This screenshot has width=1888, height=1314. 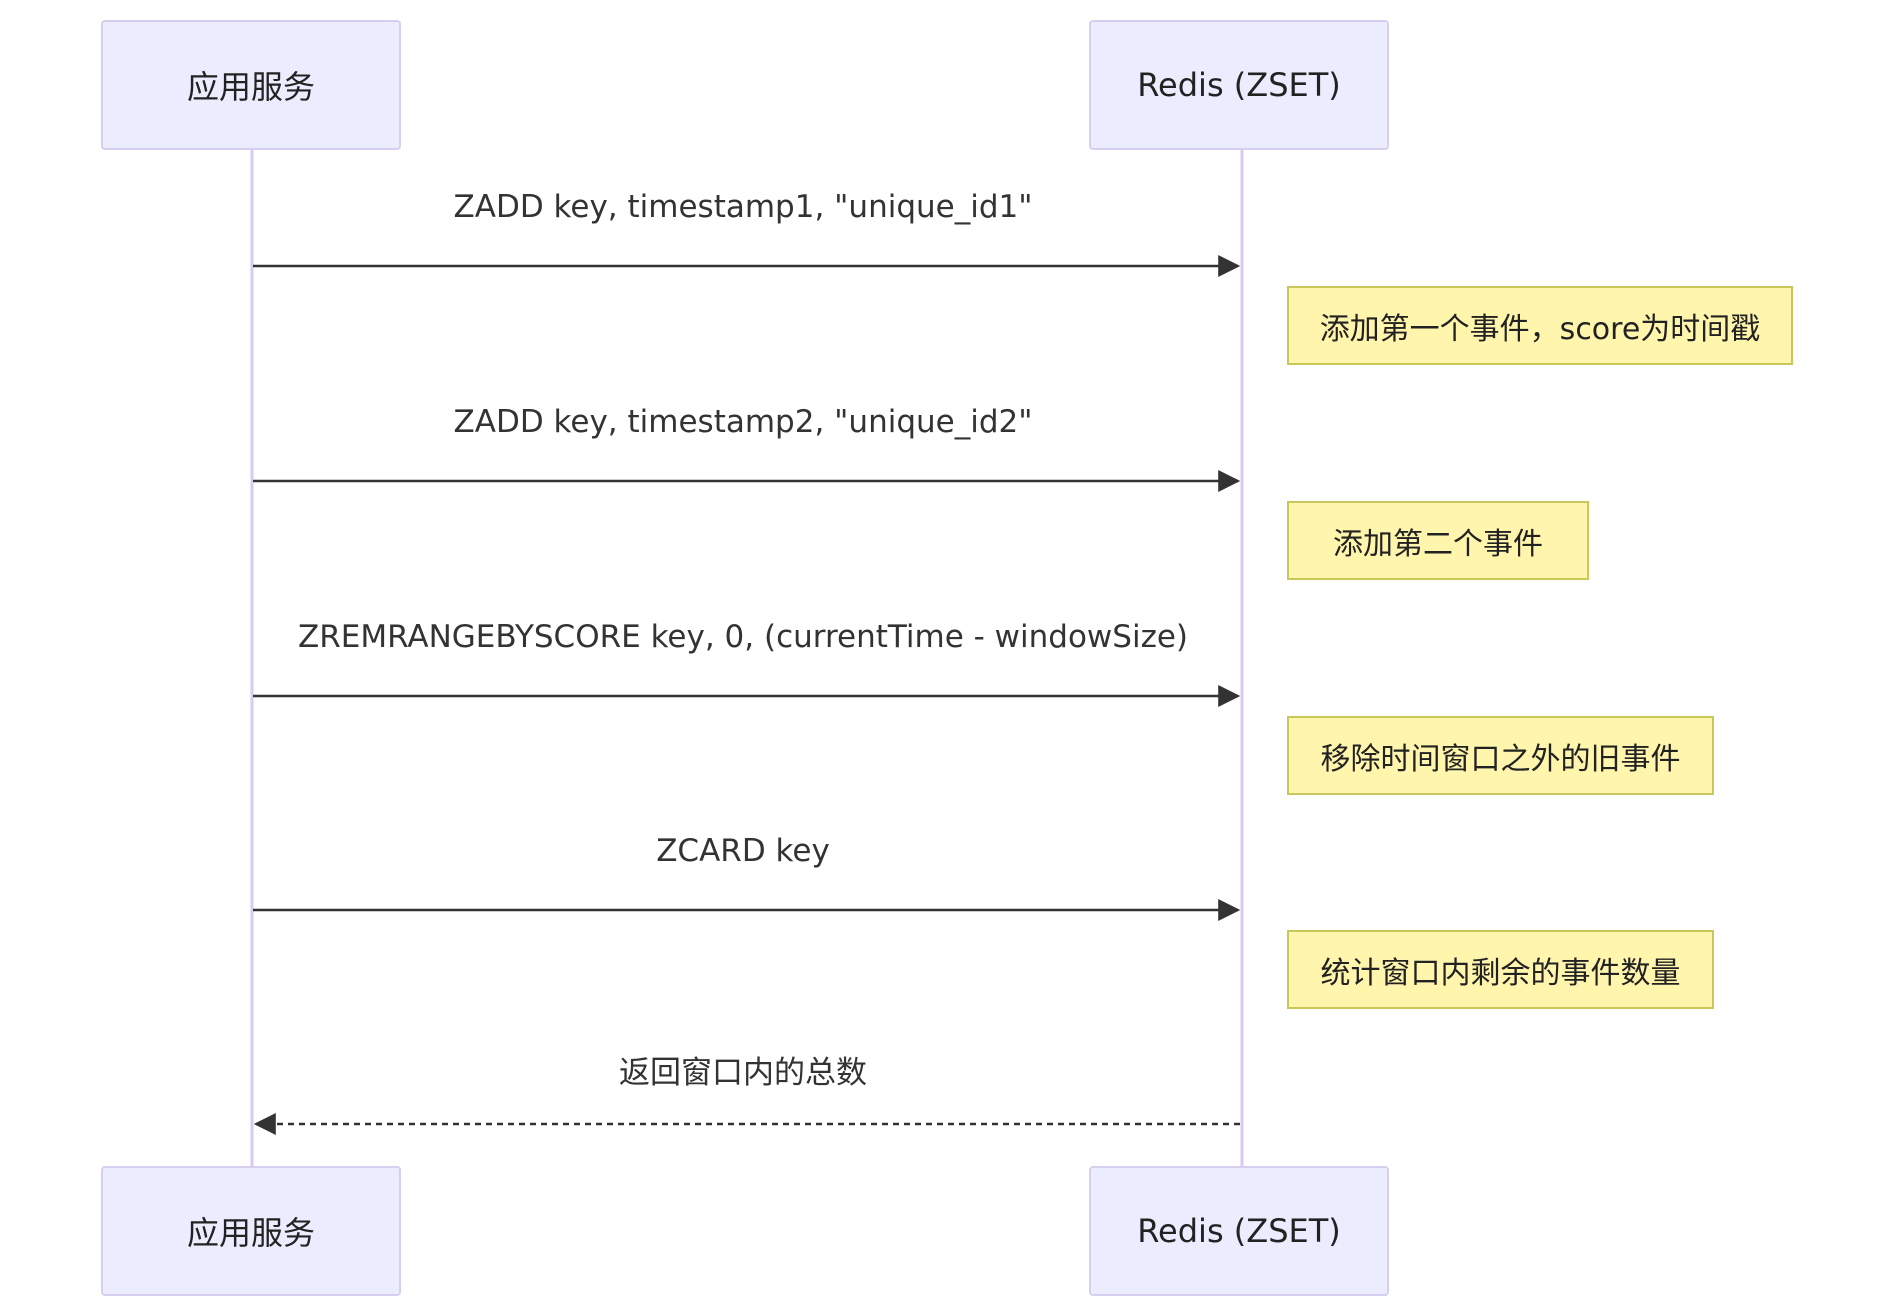 What do you see at coordinates (1500, 755) in the screenshot?
I see `note-3: 移除时间窗口之外的旧事件` at bounding box center [1500, 755].